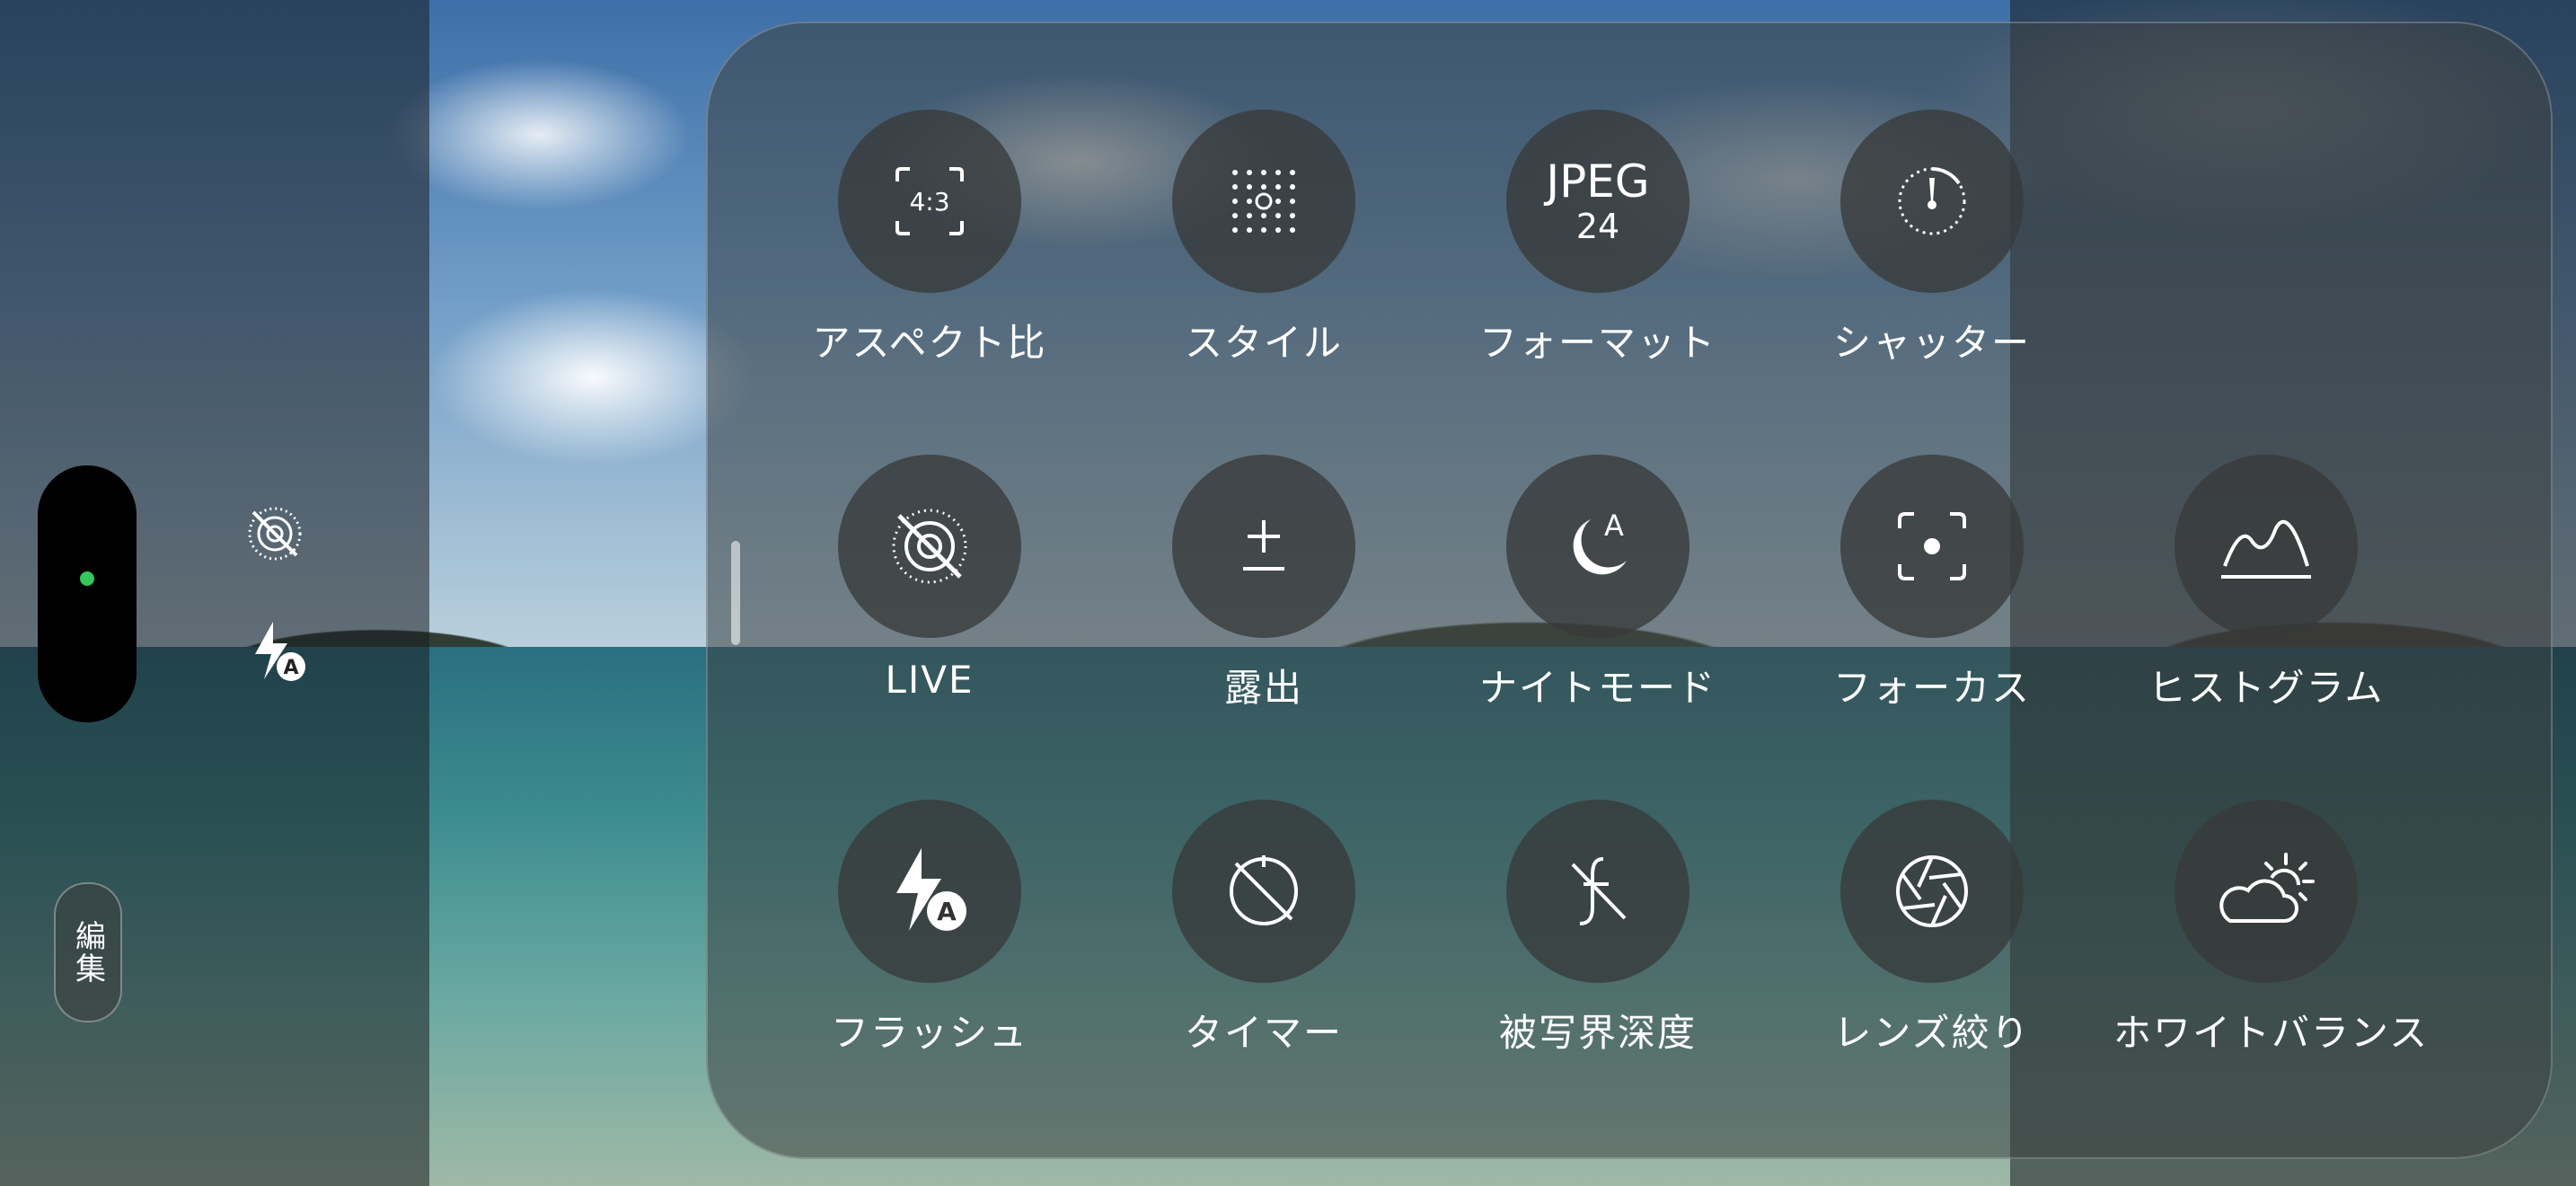 The width and height of the screenshot is (2576, 1186). What do you see at coordinates (930, 680) in the screenshot?
I see `control-label: LIVE` at bounding box center [930, 680].